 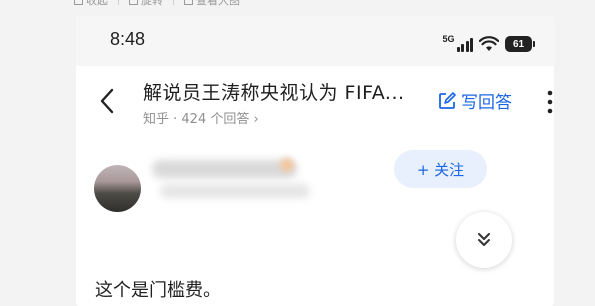 I want to click on battery-icon: 61, so click(x=520, y=44).